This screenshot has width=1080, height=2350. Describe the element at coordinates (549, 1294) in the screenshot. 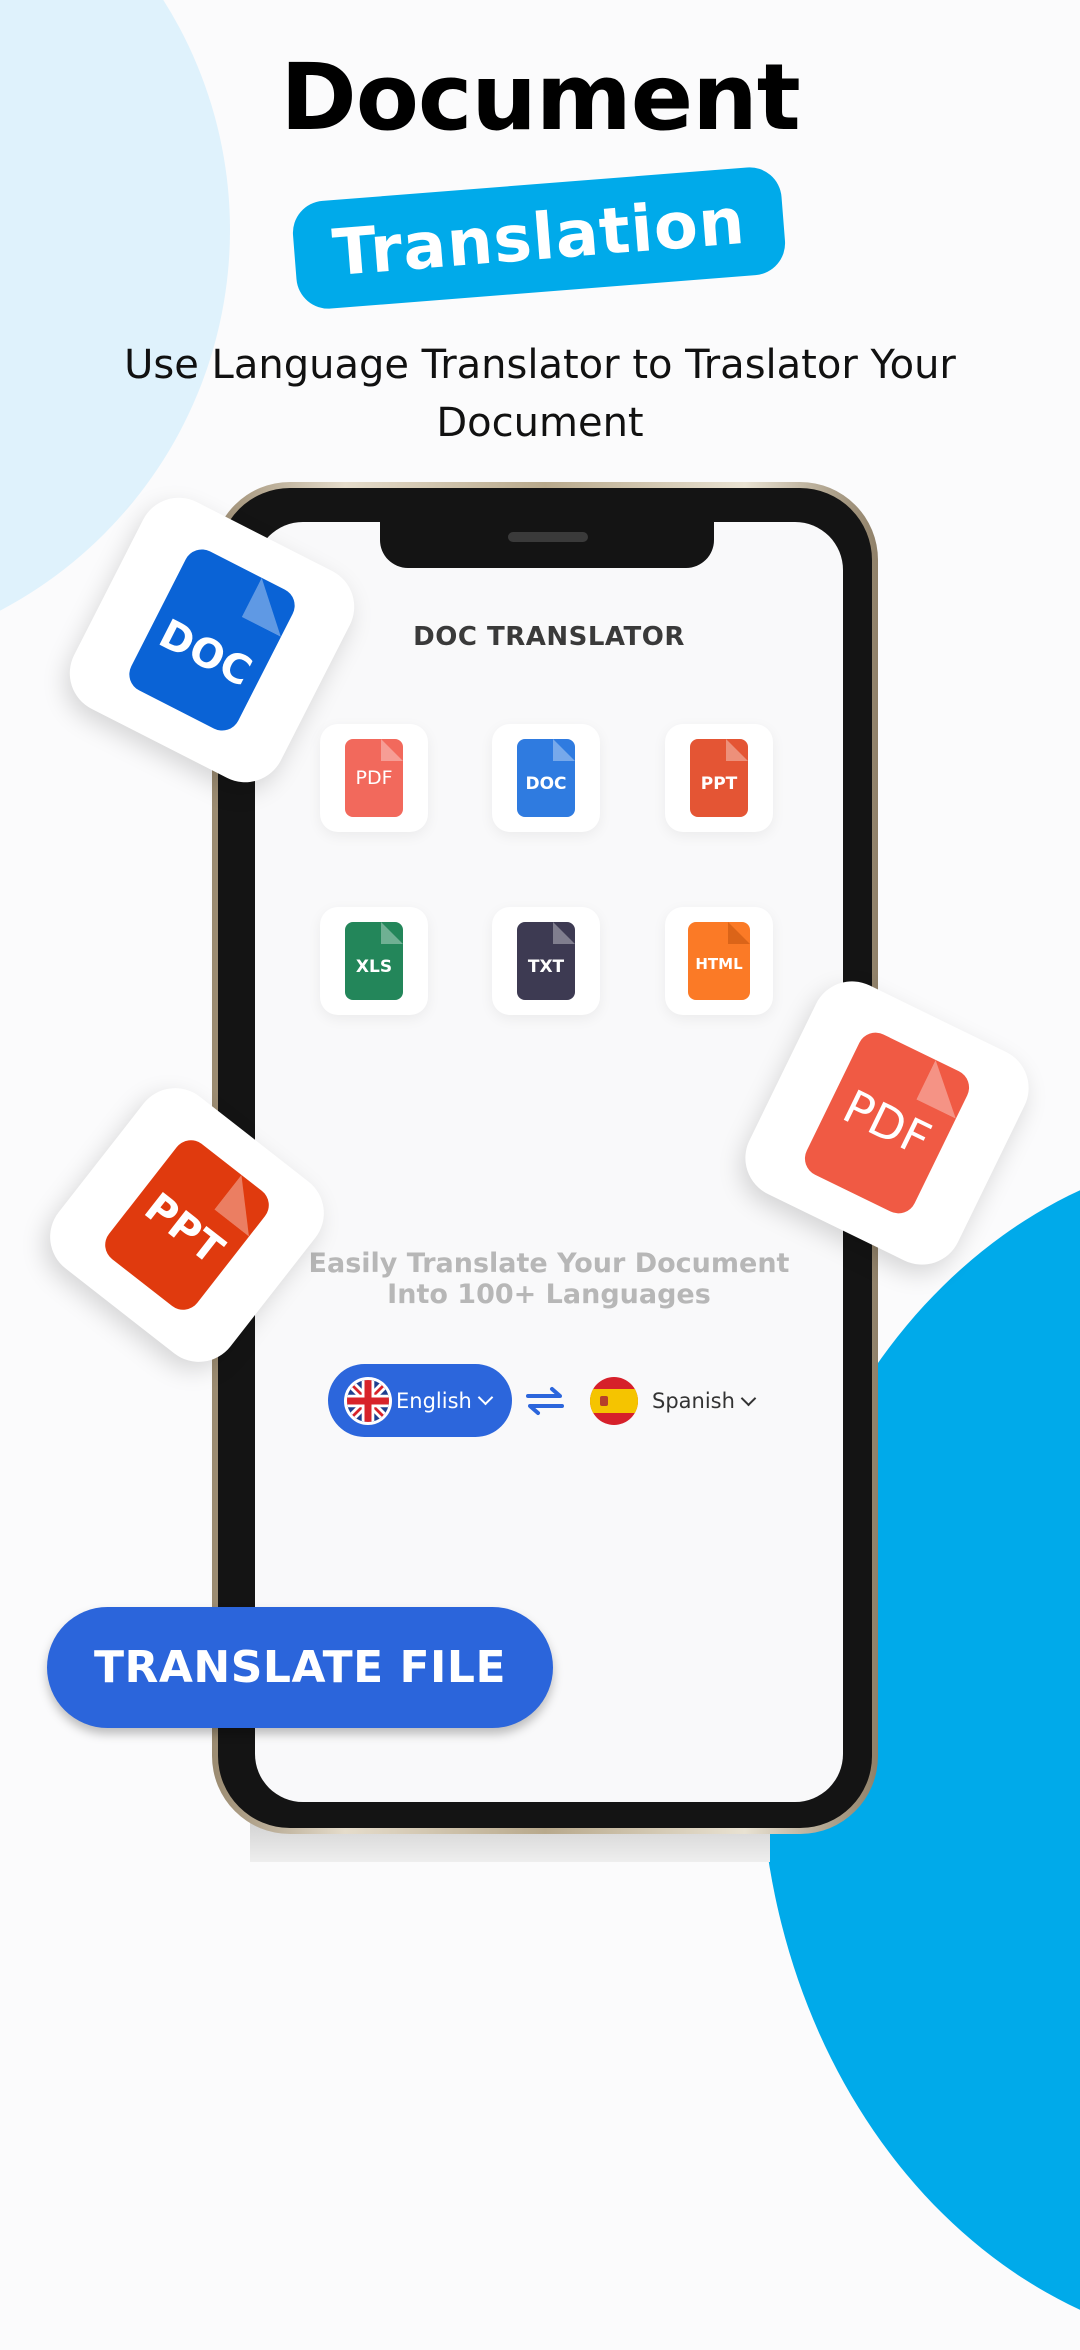

I see `tagline-line-2: Into 100+ Languages` at that location.